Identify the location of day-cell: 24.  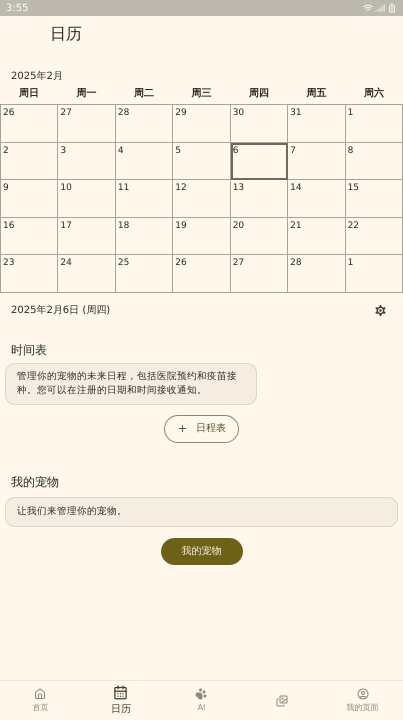
(87, 273).